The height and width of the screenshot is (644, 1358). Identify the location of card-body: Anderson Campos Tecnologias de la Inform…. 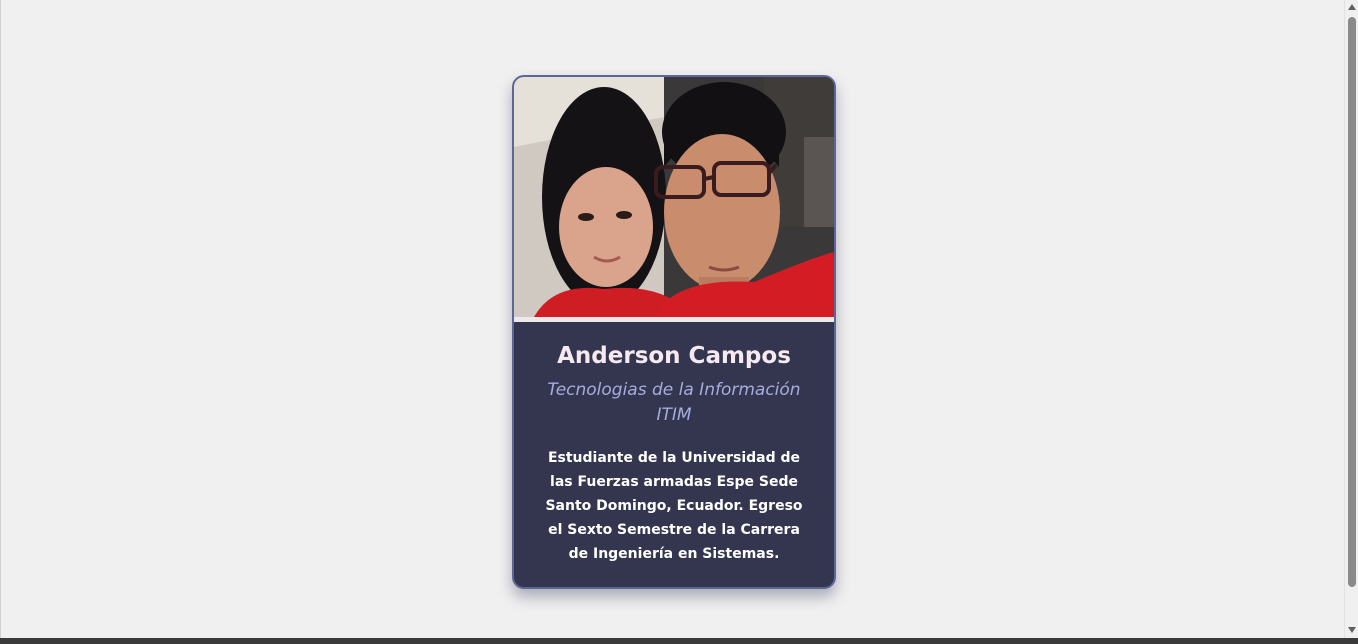
(674, 444).